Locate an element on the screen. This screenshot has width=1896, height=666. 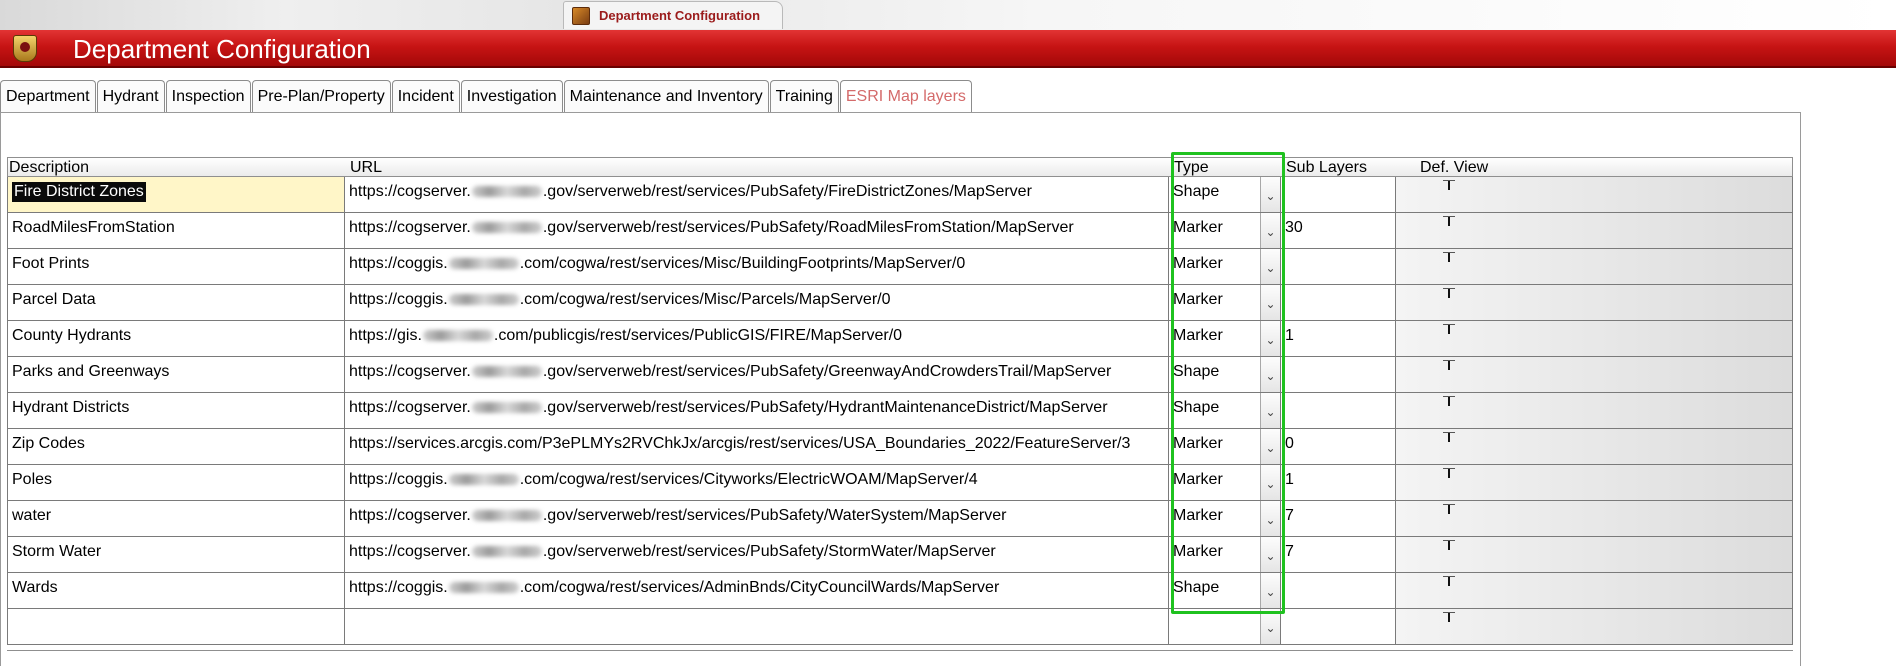
tab-pre-plan-property: Pre-Plan/Property is located at coordinates (321, 96).